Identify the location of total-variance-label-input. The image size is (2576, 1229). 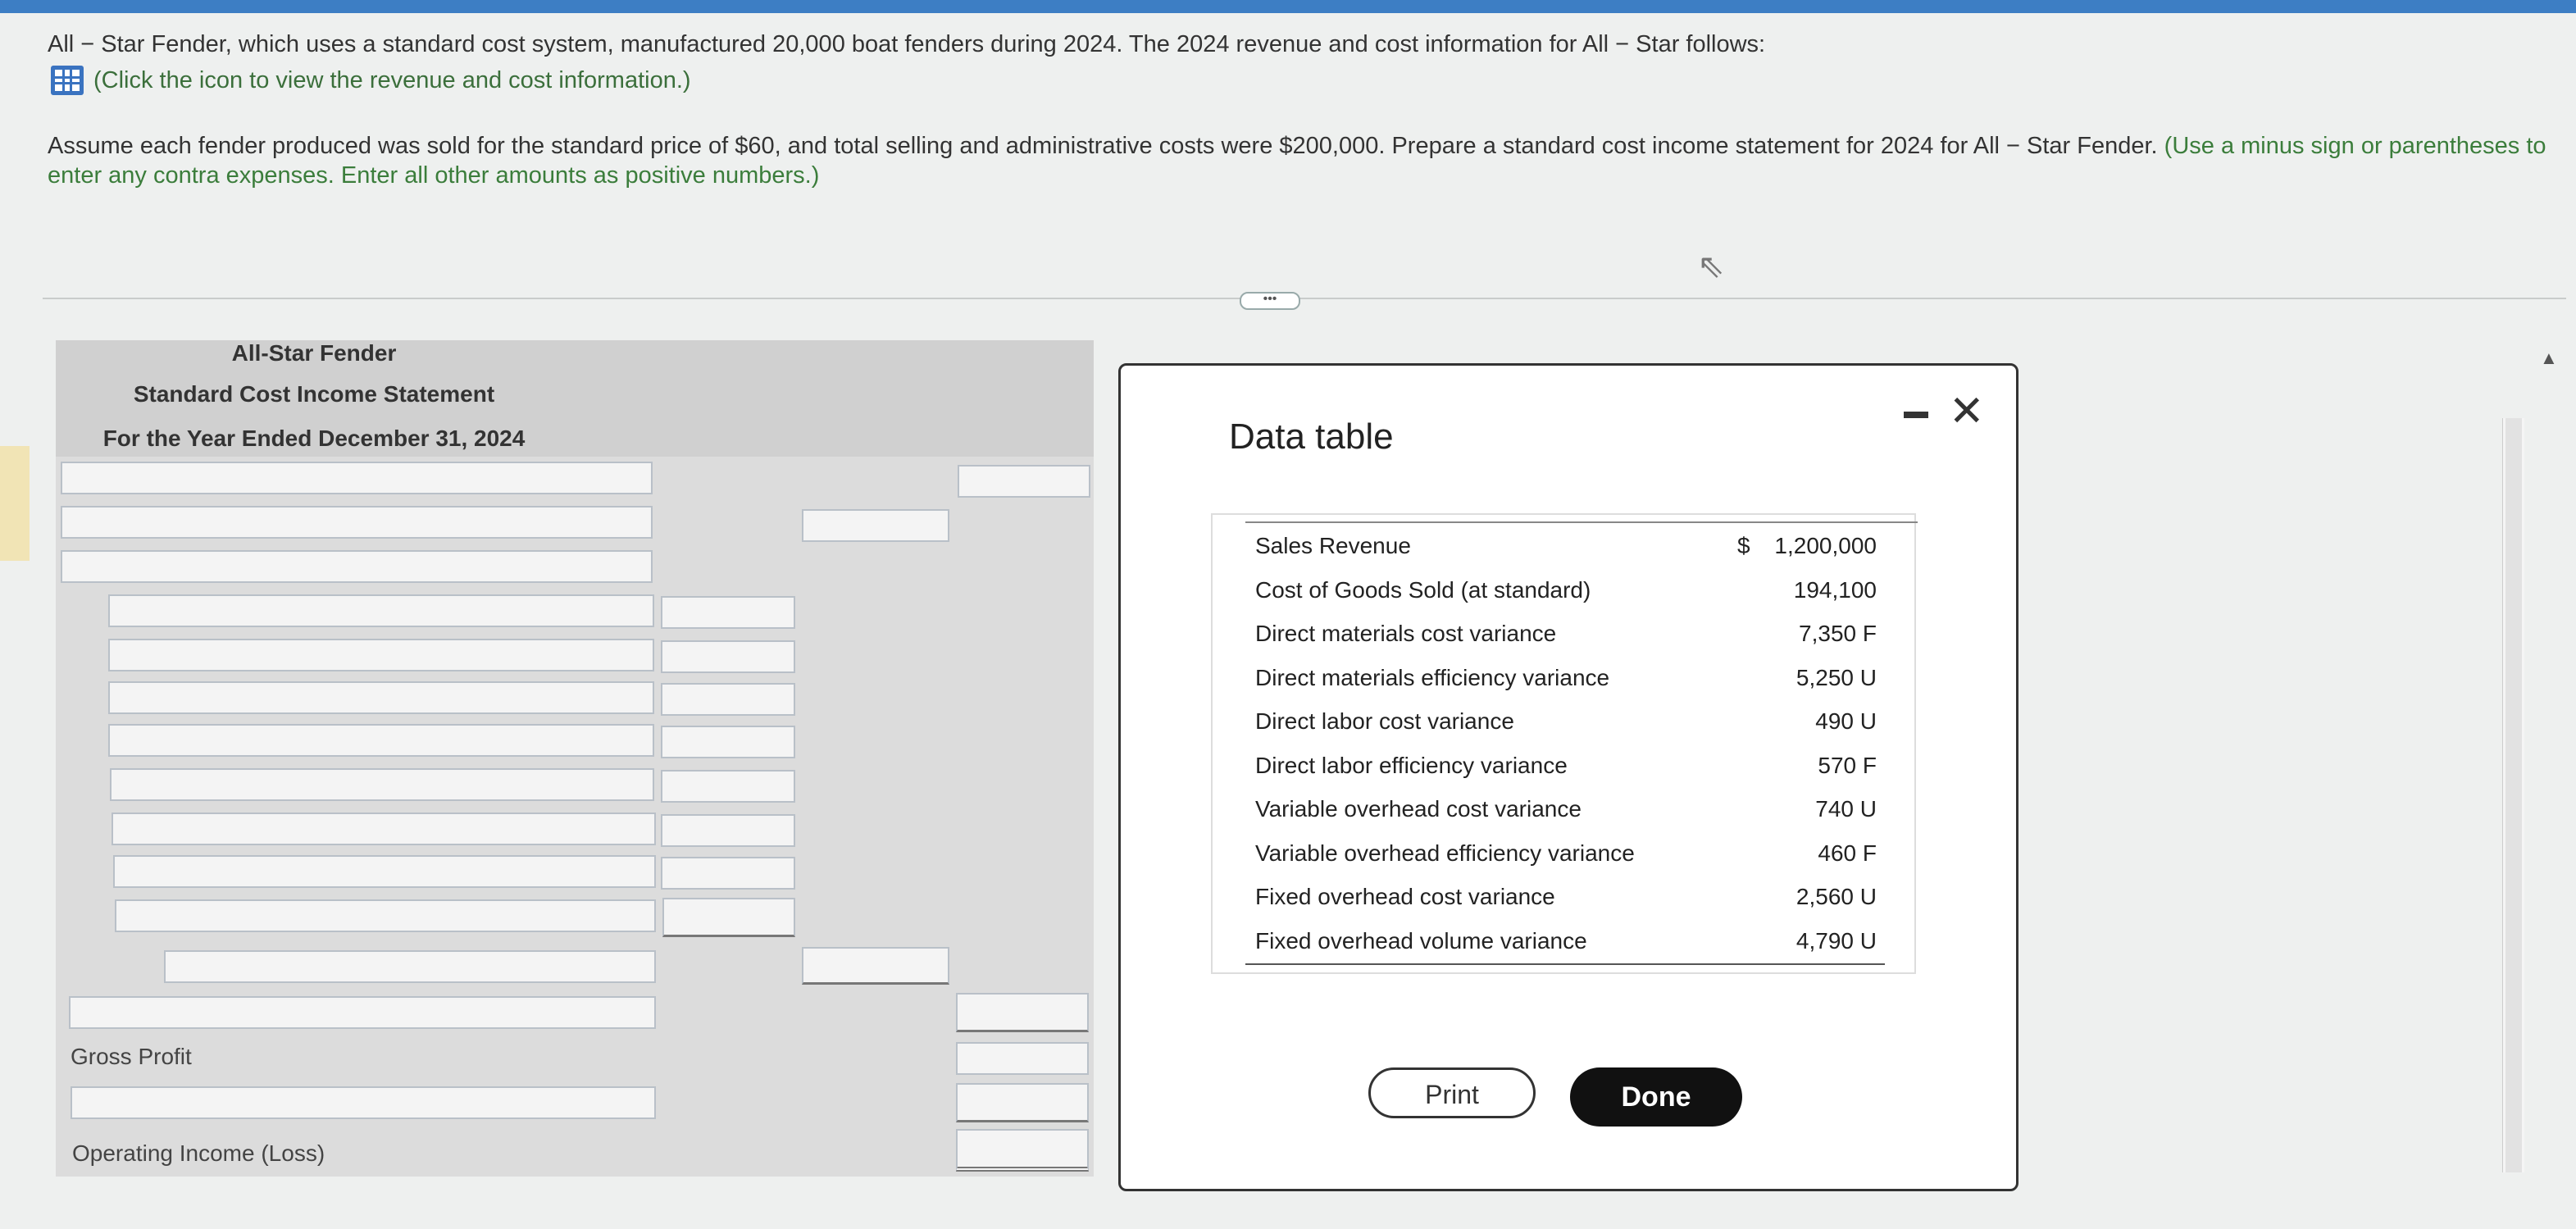
(410, 967).